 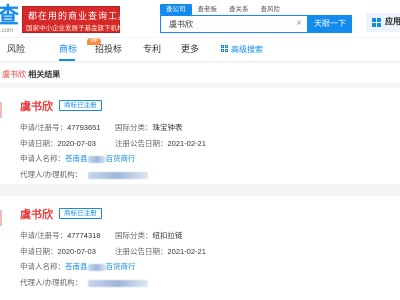 I want to click on site-logo: 查, so click(x=9, y=17).